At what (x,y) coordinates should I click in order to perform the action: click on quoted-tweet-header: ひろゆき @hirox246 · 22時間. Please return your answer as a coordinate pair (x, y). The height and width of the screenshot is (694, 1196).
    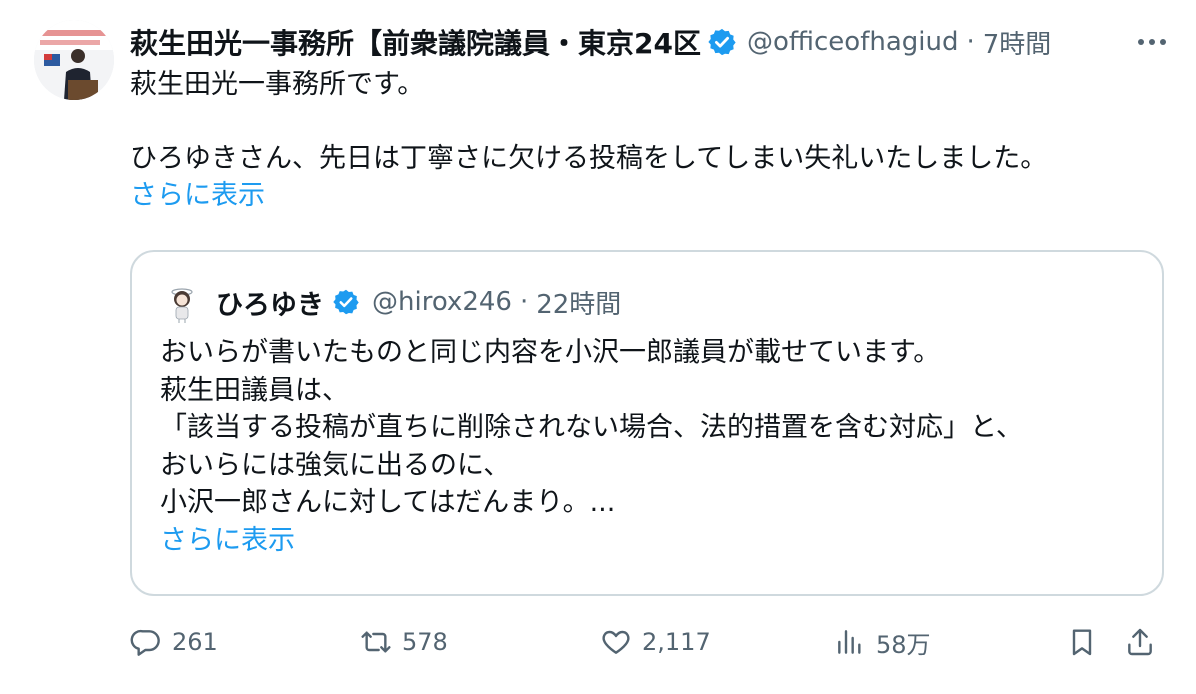
    Looking at the image, I should click on (661, 302).